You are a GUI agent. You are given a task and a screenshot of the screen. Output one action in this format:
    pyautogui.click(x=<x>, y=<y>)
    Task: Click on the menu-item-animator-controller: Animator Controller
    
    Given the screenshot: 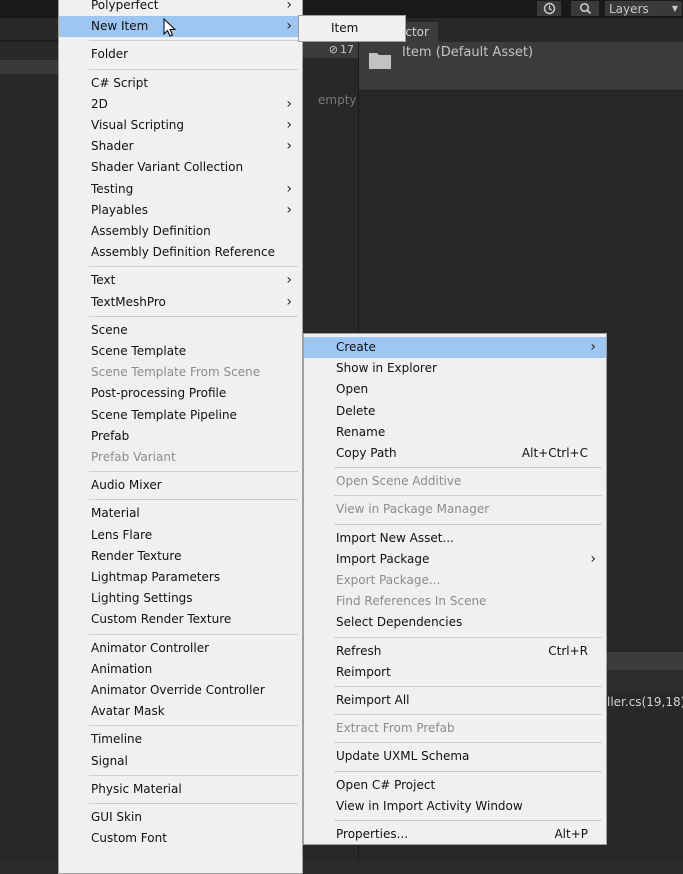 What is the action you would take?
    pyautogui.click(x=180, y=648)
    